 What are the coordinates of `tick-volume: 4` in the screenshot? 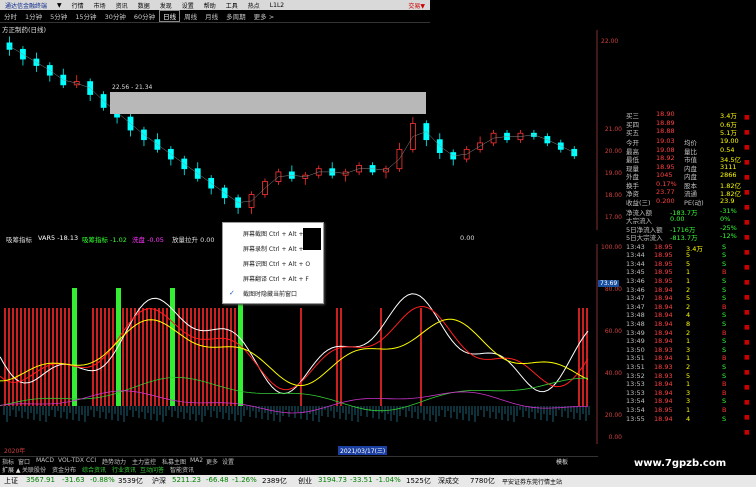 It's located at (688, 418).